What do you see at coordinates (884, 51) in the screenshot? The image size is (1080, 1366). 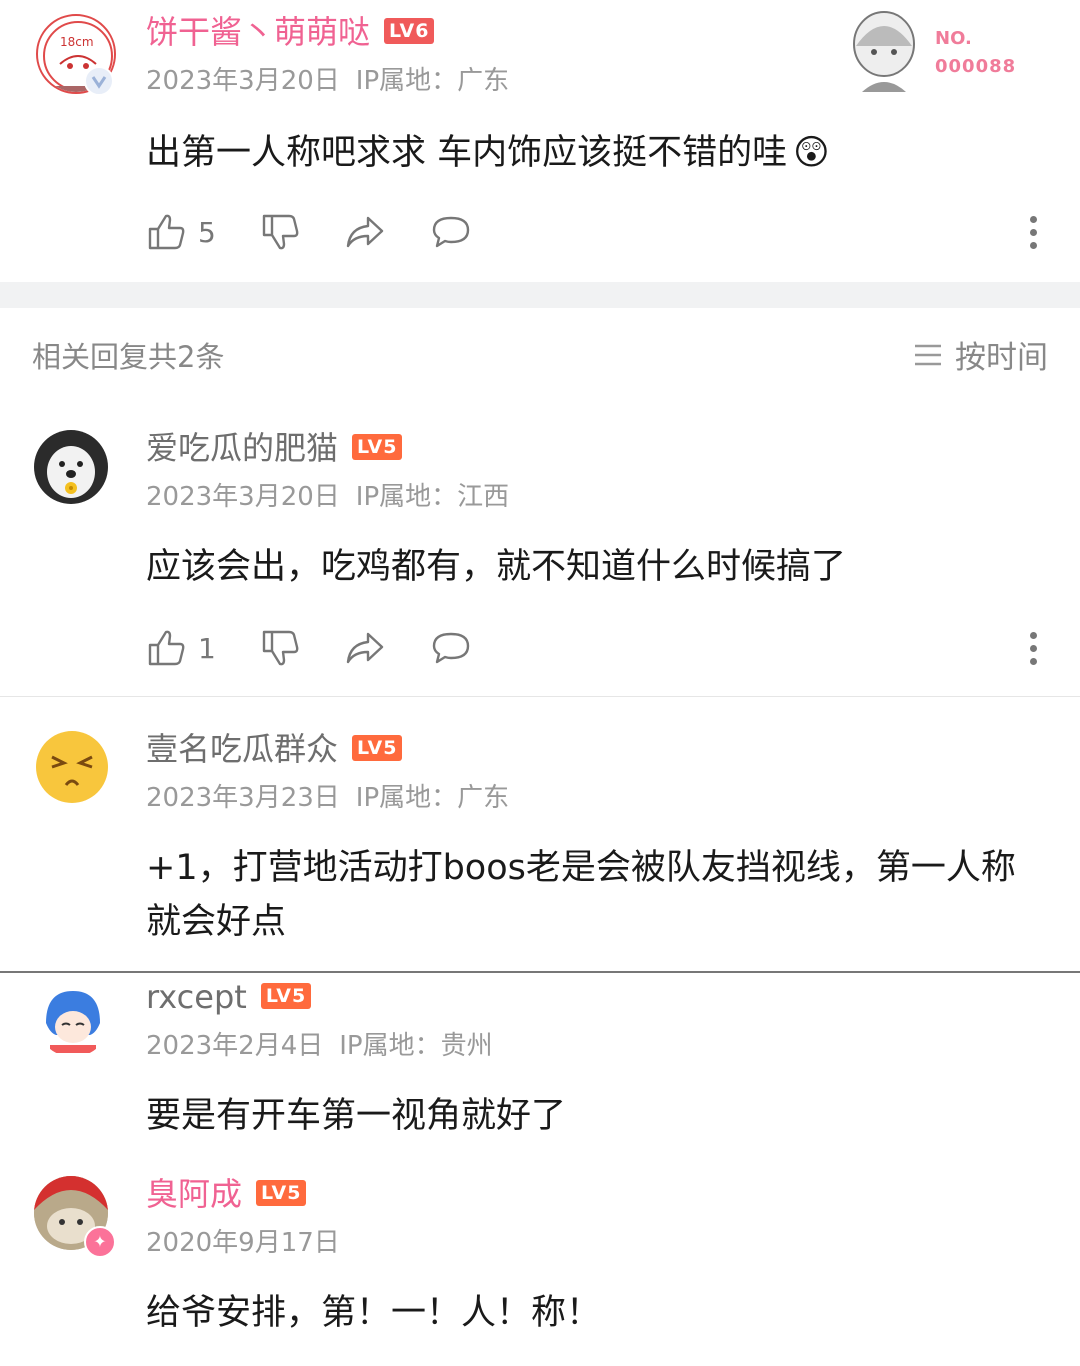 I see `anime-girl-icon` at bounding box center [884, 51].